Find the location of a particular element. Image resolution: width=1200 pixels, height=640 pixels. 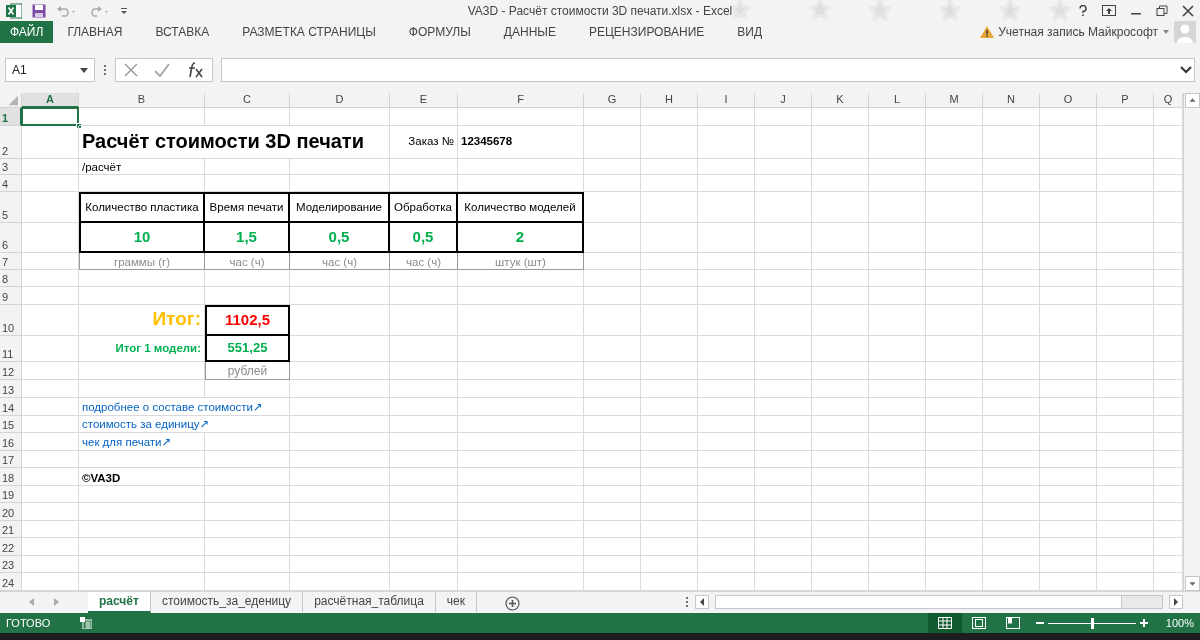

column-header: B is located at coordinates (142, 100).